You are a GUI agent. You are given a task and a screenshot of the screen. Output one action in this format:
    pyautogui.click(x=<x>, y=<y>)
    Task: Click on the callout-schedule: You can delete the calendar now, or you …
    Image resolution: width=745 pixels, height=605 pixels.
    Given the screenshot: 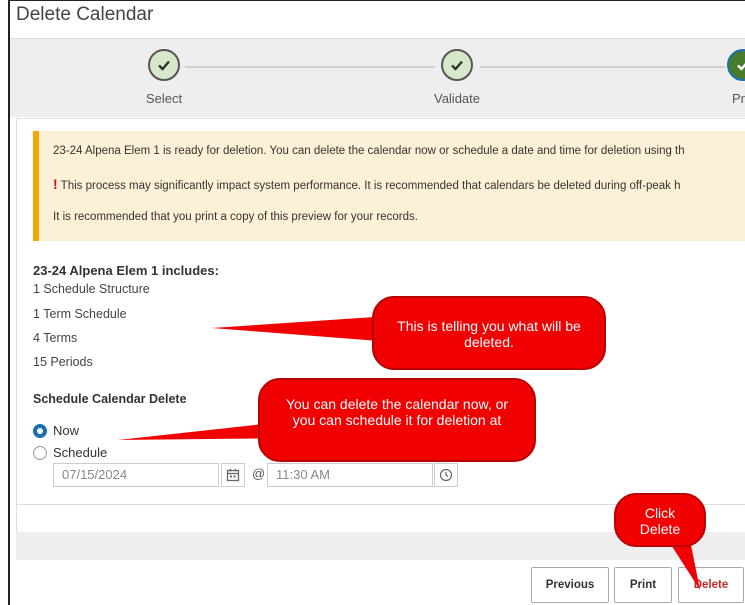 What is the action you would take?
    pyautogui.click(x=397, y=420)
    